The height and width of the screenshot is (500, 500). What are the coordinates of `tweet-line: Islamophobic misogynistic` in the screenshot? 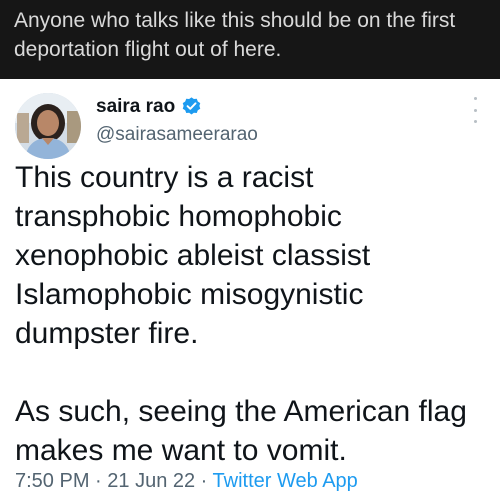 It's located at (189, 294).